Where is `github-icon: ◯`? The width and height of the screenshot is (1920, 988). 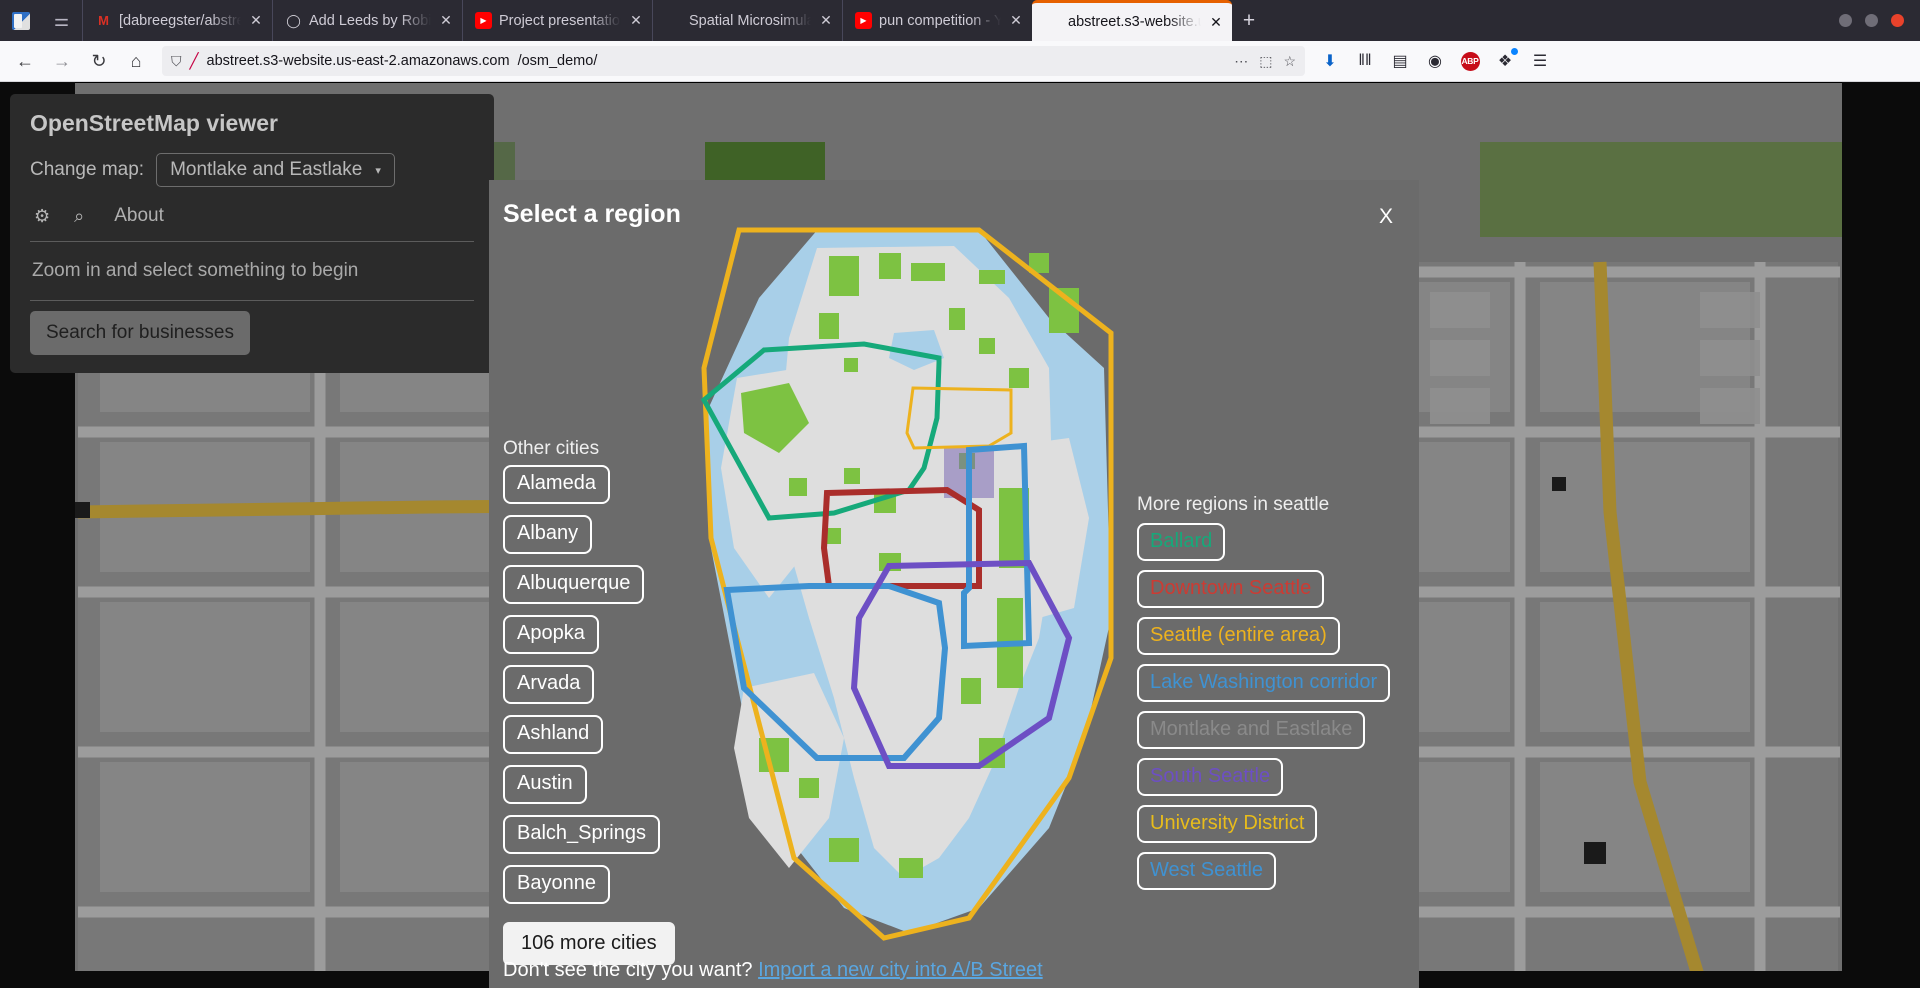
github-icon: ◯ is located at coordinates (293, 20).